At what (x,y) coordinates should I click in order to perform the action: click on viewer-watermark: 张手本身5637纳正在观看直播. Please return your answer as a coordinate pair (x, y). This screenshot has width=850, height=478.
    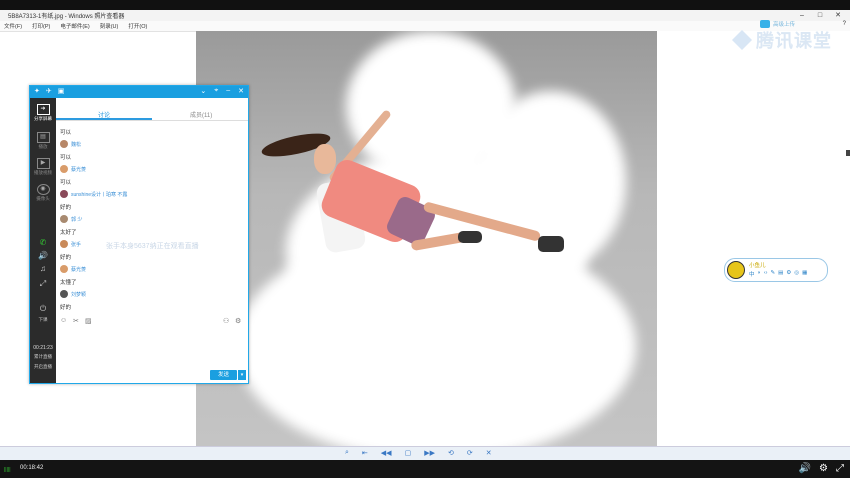
    Looking at the image, I should click on (152, 246).